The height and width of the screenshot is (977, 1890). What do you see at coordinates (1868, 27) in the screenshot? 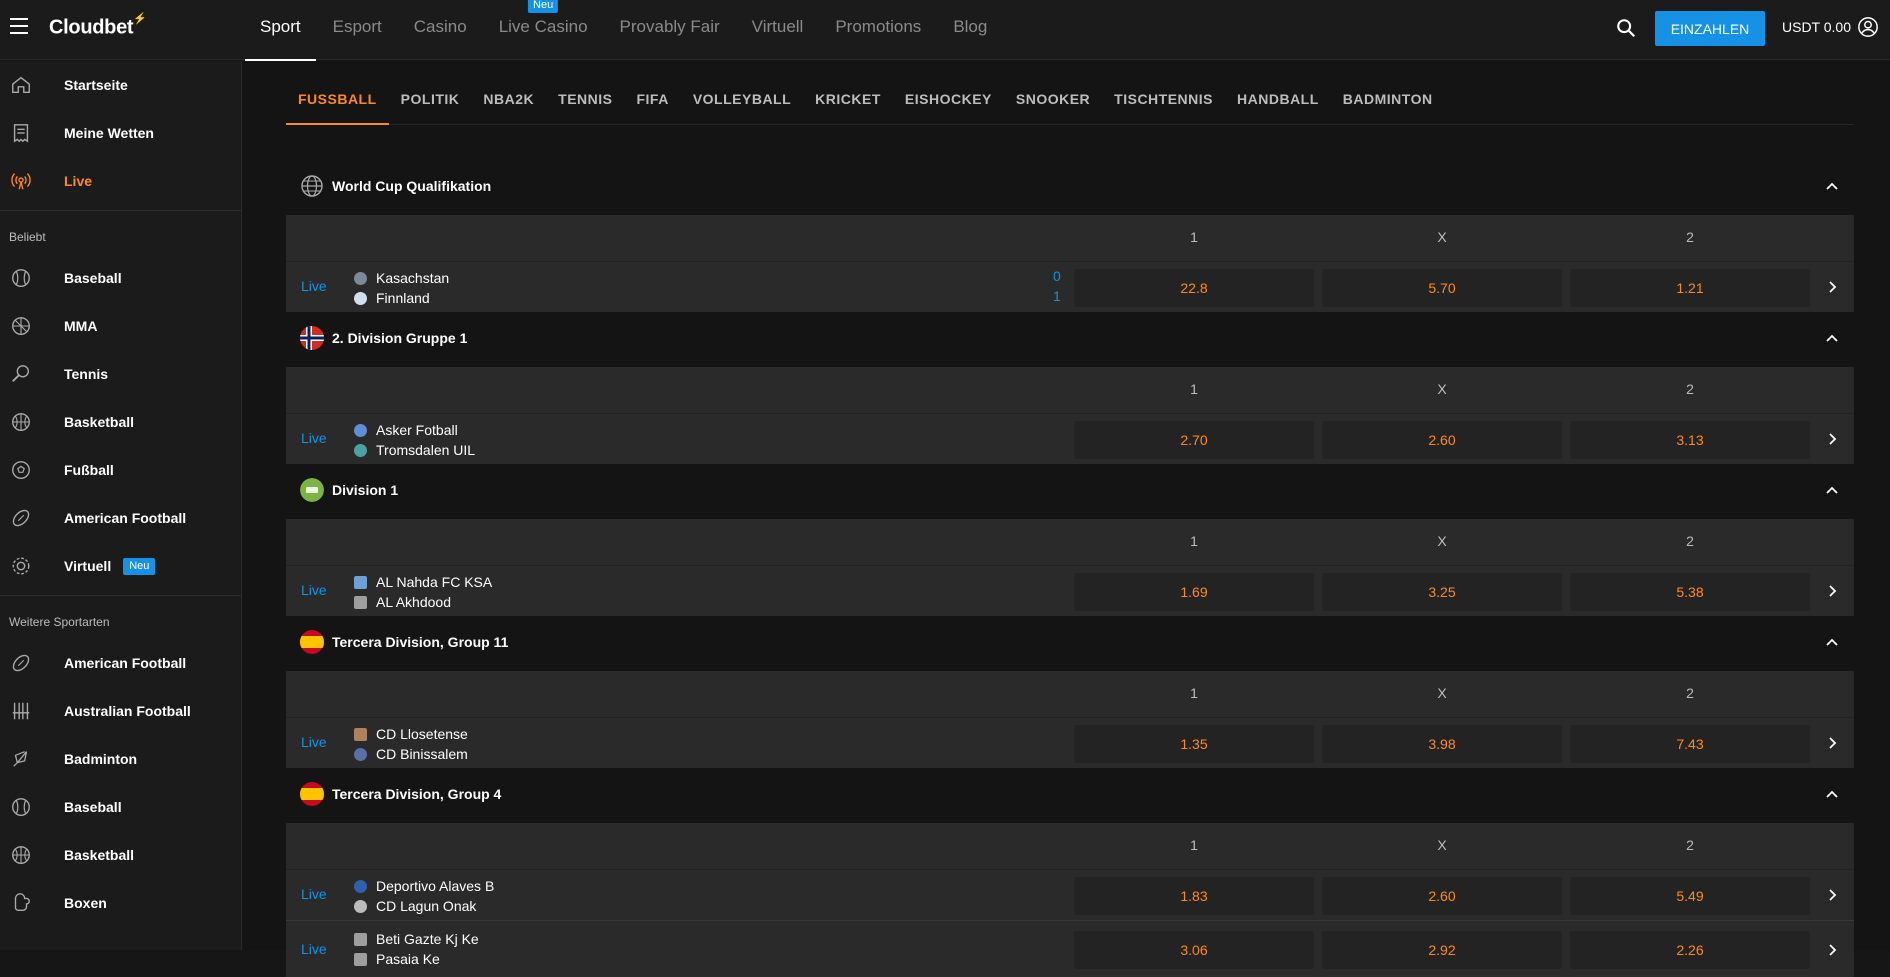
I see `user-icon` at bounding box center [1868, 27].